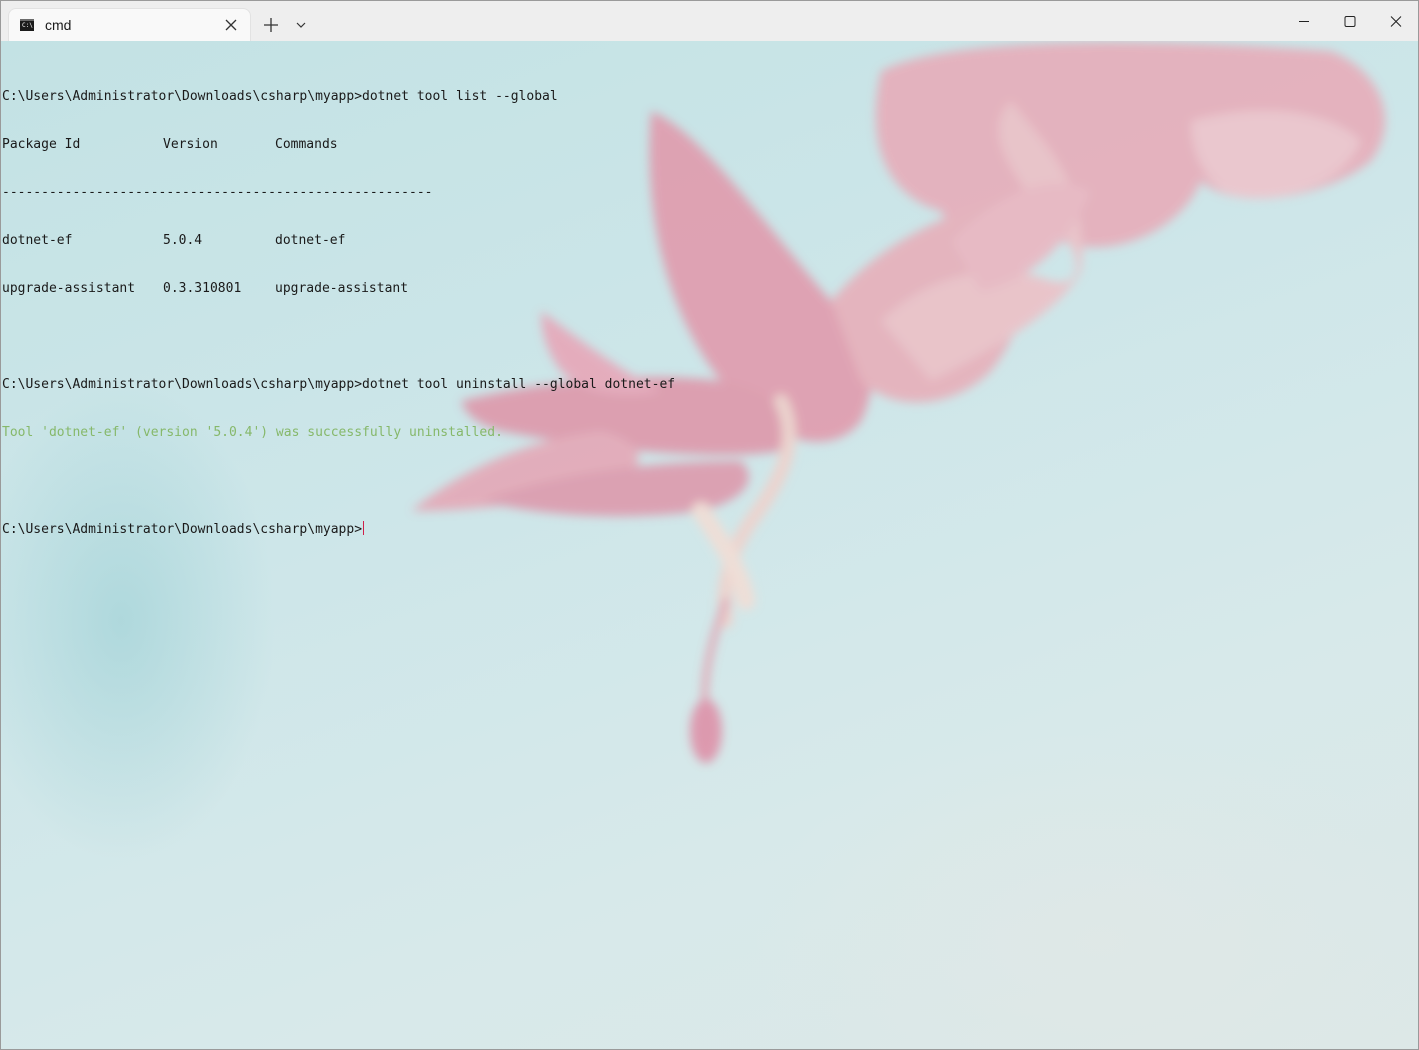 This screenshot has width=1419, height=1050. What do you see at coordinates (69, 288) in the screenshot?
I see `cell-package-id: upgrade-assistant` at bounding box center [69, 288].